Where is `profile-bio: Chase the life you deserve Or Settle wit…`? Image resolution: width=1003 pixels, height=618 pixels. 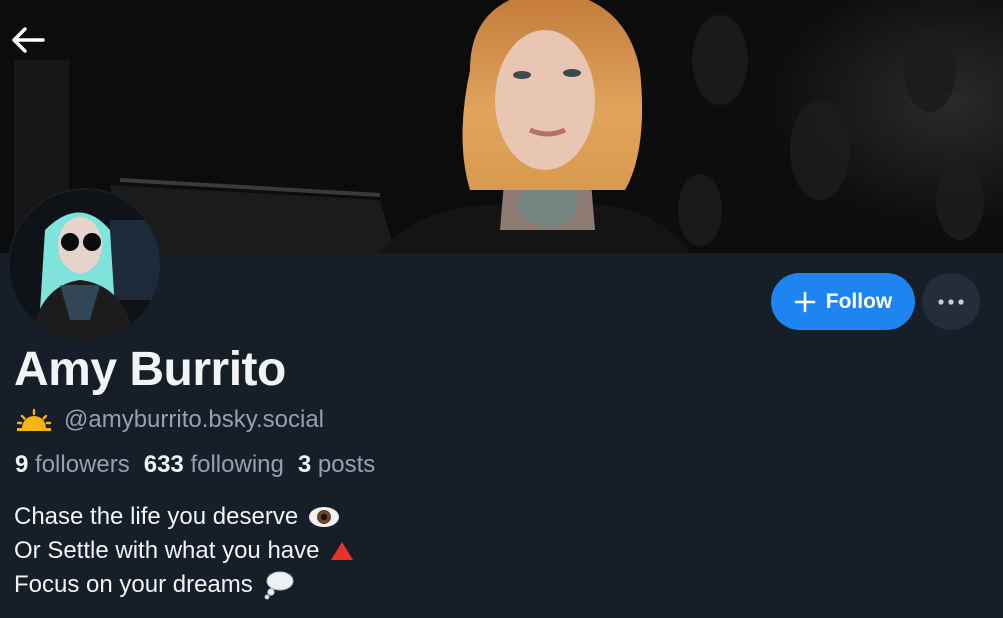 profile-bio: Chase the life you deserve Or Settle wit… is located at coordinates (184, 551).